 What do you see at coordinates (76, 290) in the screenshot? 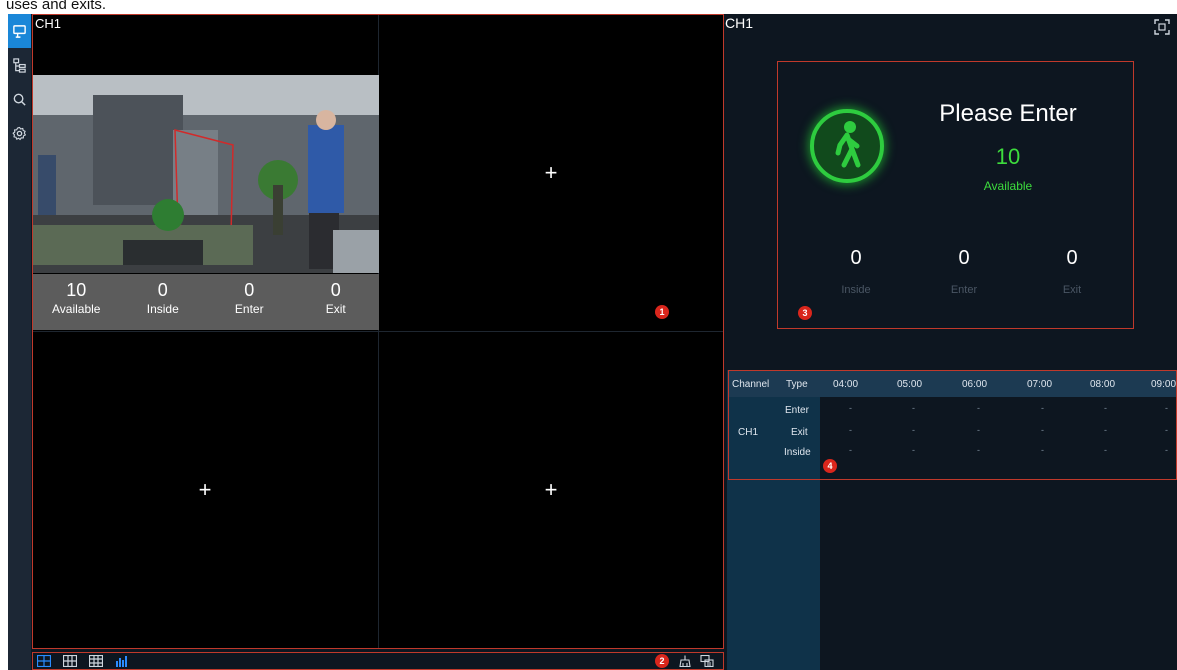
I see `counter-value: 10` at bounding box center [76, 290].